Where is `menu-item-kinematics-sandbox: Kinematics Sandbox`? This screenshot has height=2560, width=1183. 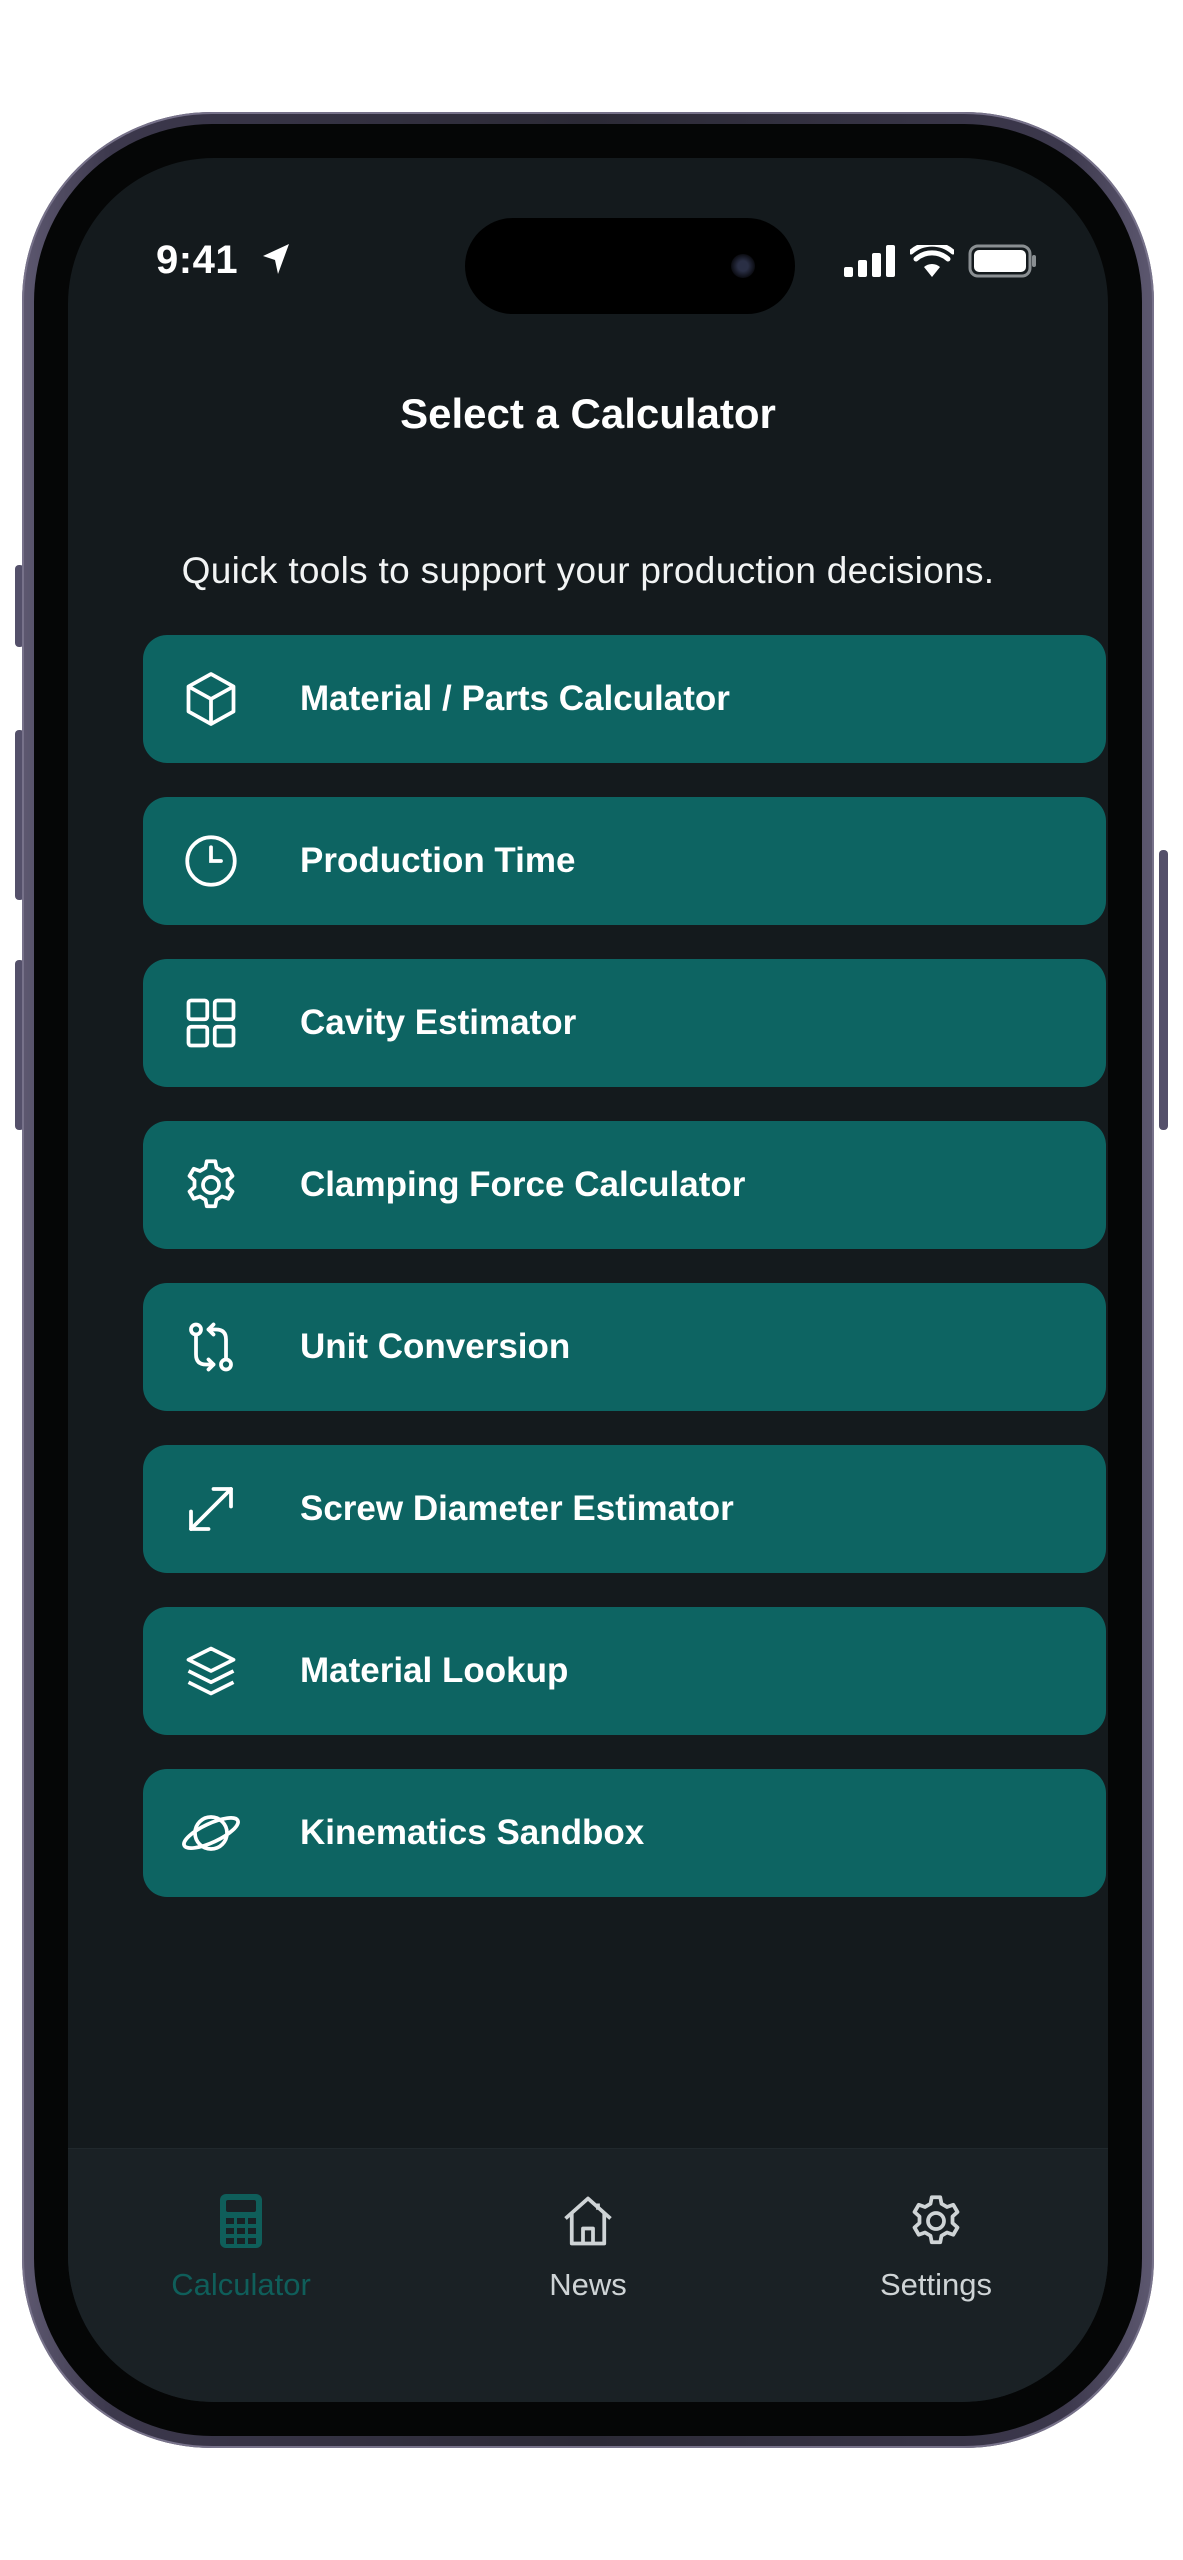 menu-item-kinematics-sandbox: Kinematics Sandbox is located at coordinates (624, 1833).